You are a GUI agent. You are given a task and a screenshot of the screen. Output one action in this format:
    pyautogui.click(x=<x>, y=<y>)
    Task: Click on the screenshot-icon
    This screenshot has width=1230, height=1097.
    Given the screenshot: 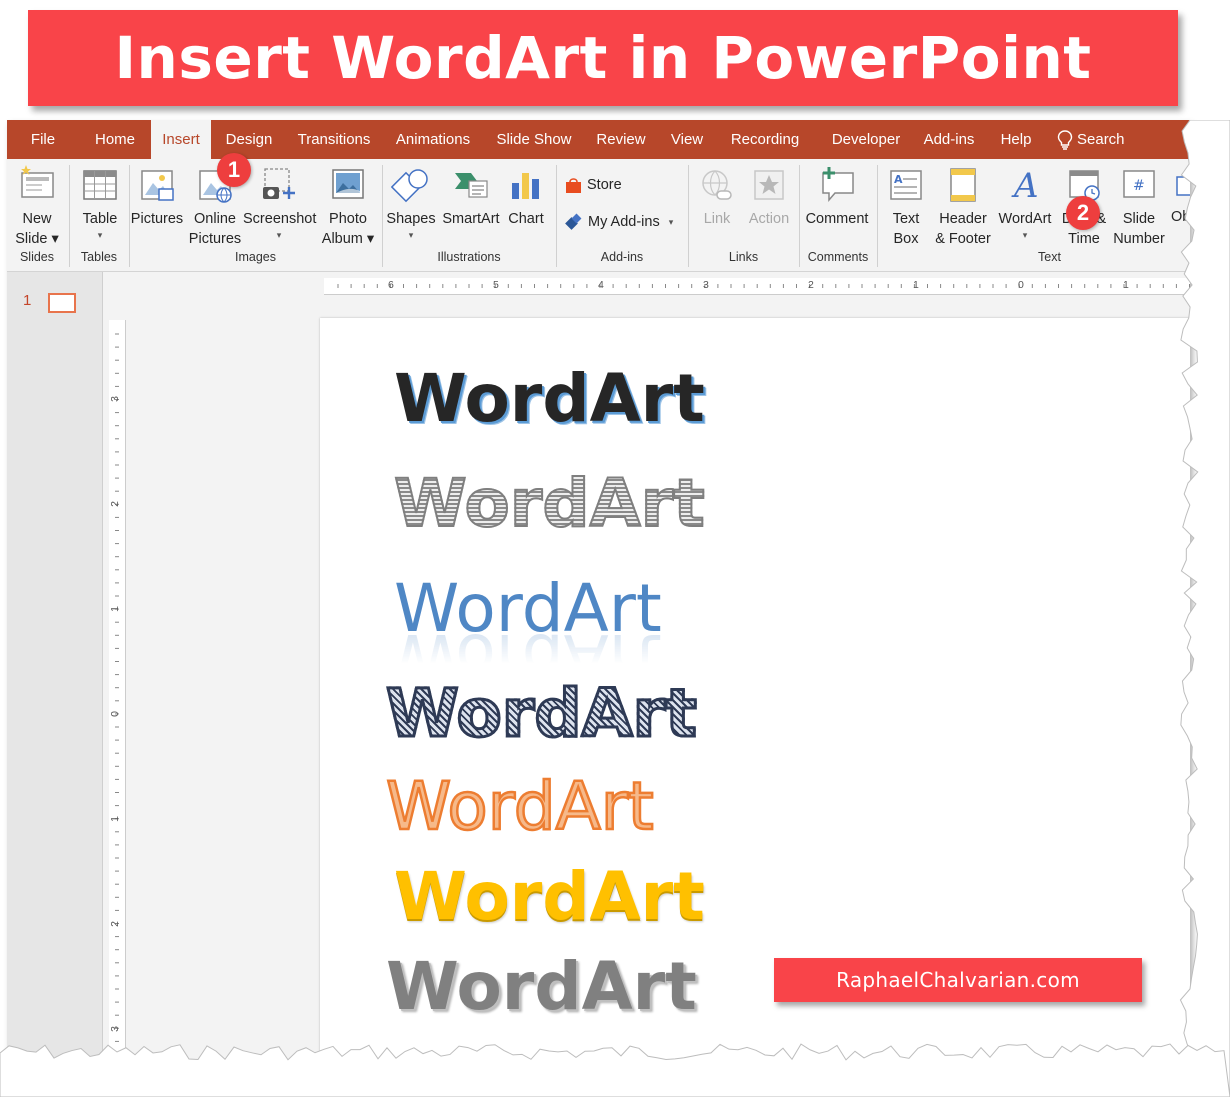 What is the action you would take?
    pyautogui.click(x=279, y=183)
    